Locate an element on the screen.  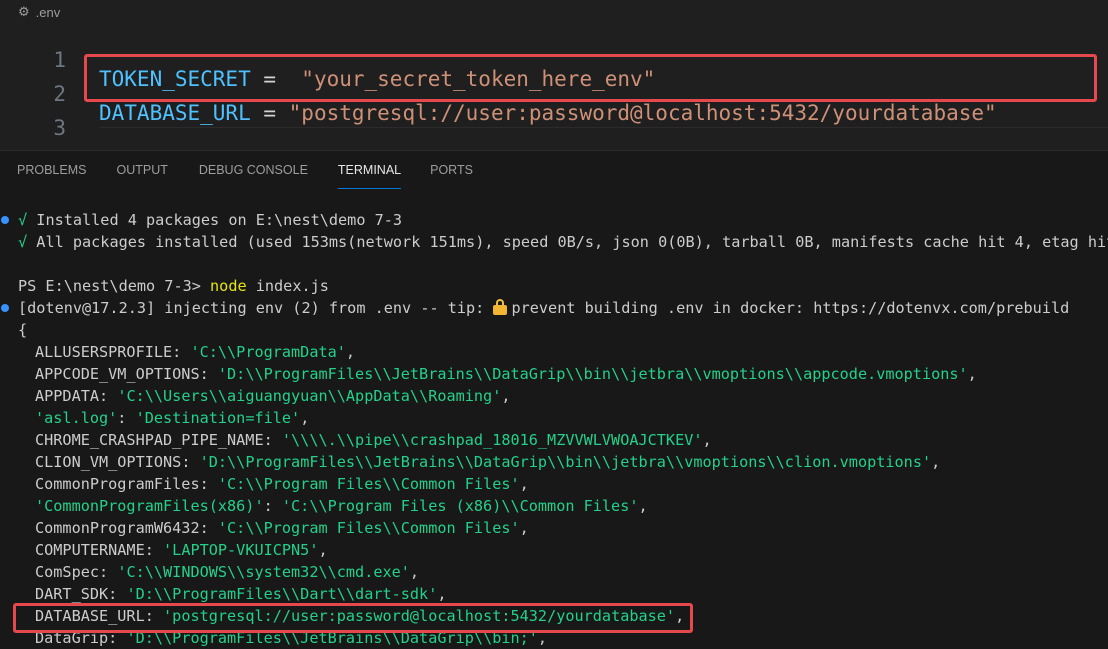
command: node is located at coordinates (228, 286).